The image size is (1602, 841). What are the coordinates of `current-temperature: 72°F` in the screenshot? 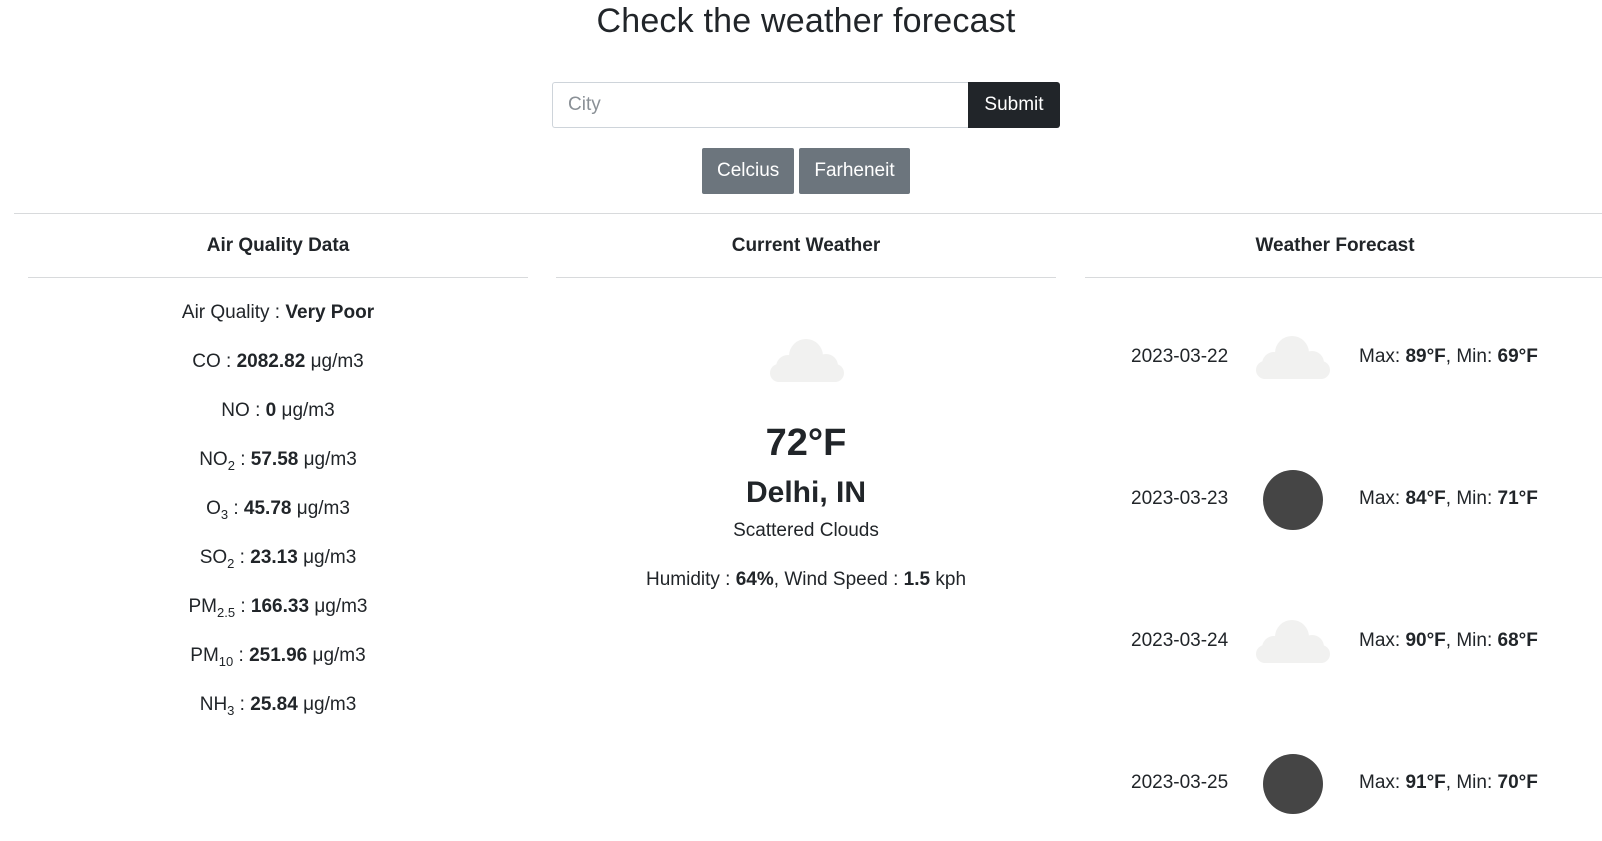 It's located at (806, 443).